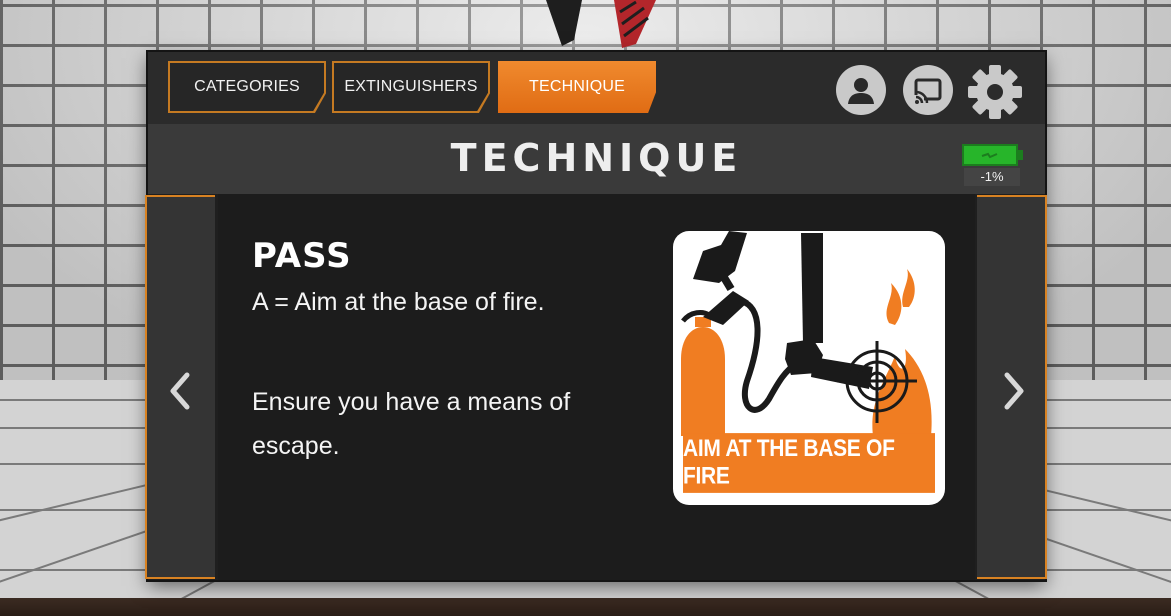 Image resolution: width=1171 pixels, height=616 pixels. I want to click on tab-technique: TECHNIQUE, so click(577, 87).